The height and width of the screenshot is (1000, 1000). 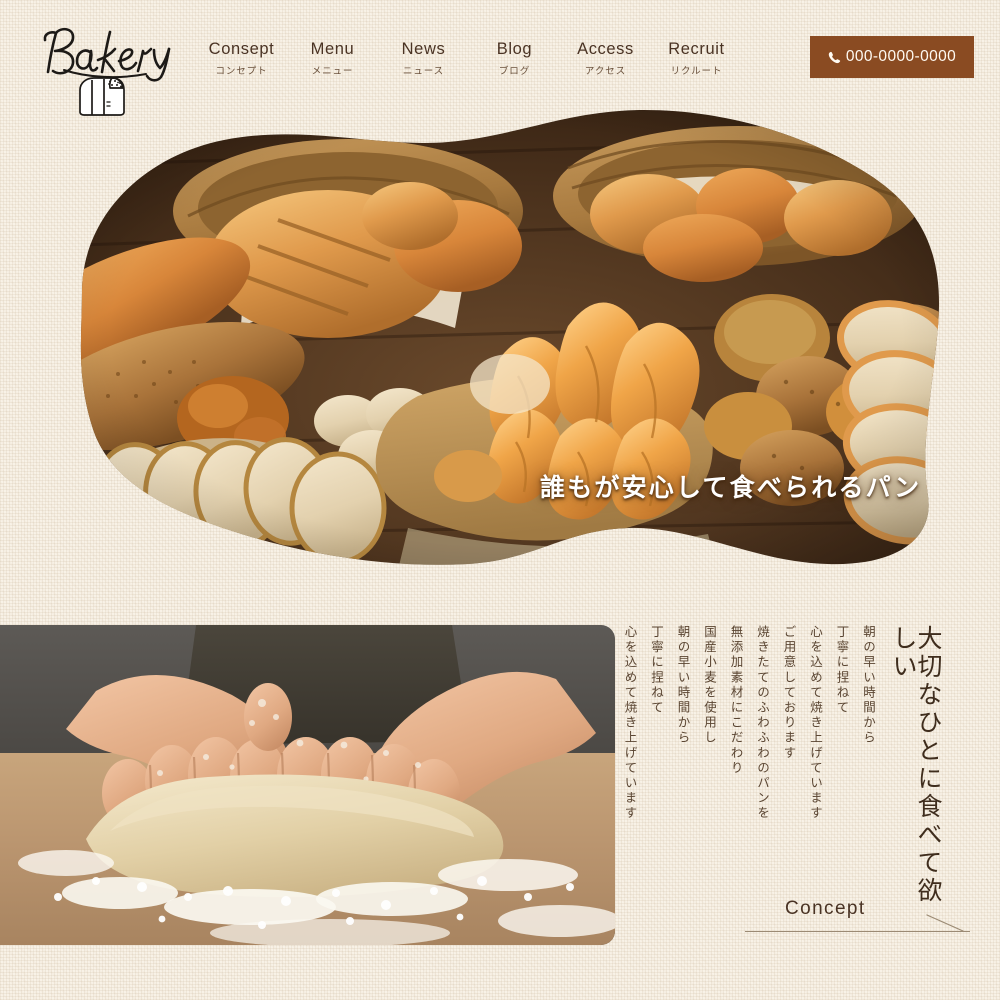 I want to click on bread-loaf-icon, so click(x=102, y=96).